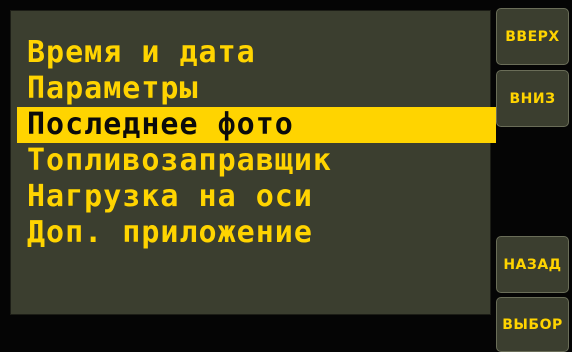 The image size is (572, 352). Describe the element at coordinates (532, 36) in the screenshot. I see `up-button: ВВЕРХ` at that location.